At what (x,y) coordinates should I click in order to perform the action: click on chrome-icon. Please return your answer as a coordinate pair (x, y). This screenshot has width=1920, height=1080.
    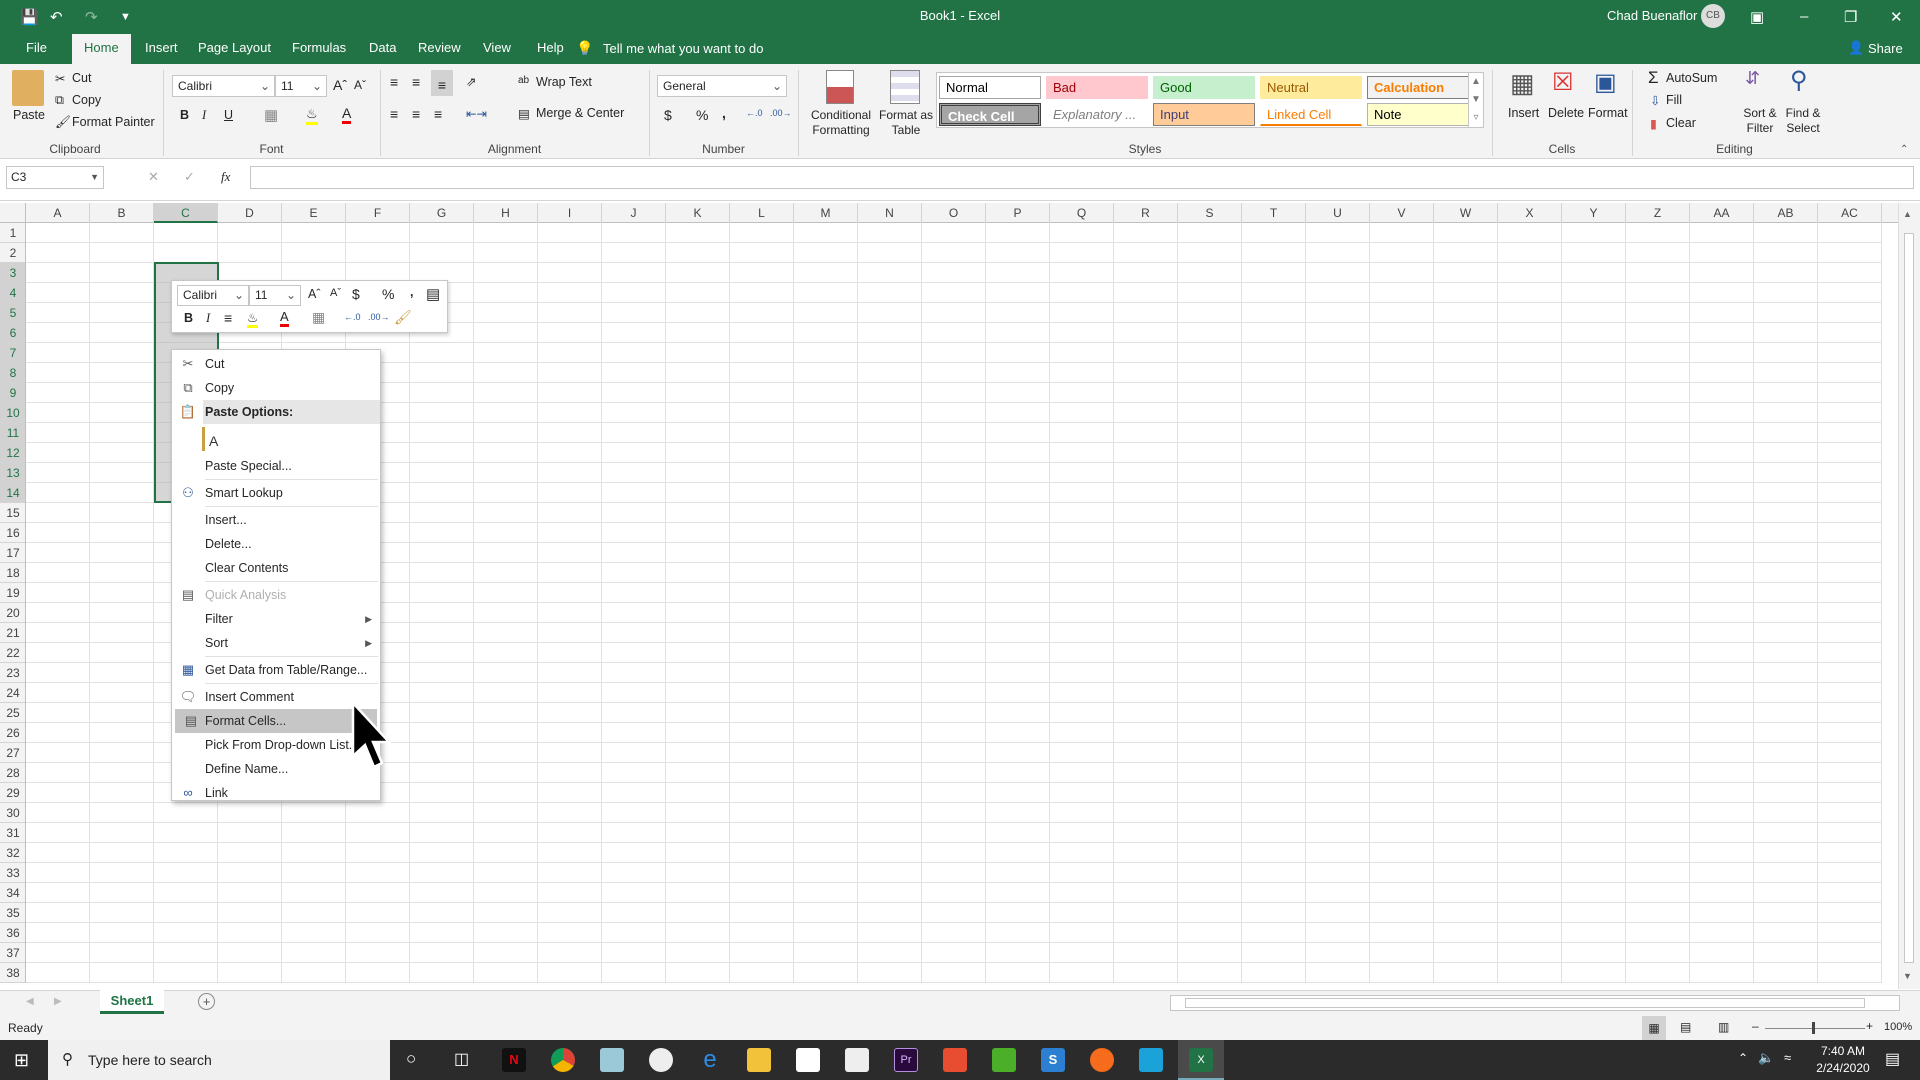
    Looking at the image, I should click on (563, 1060).